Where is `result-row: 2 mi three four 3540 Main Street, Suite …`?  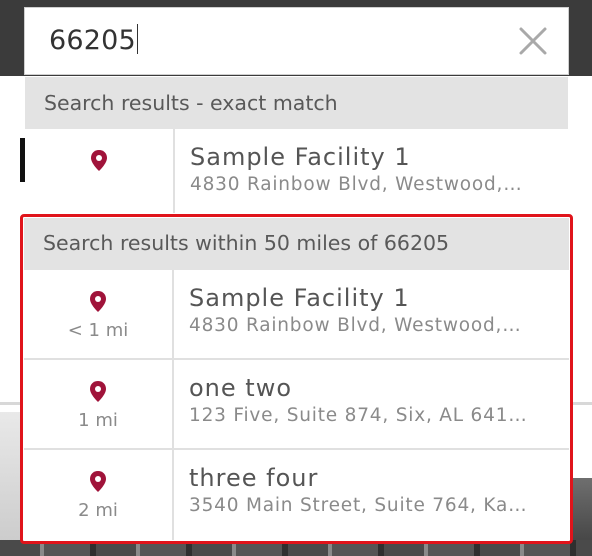 result-row: 2 mi three four 3540 Main Street, Suite … is located at coordinates (296, 495).